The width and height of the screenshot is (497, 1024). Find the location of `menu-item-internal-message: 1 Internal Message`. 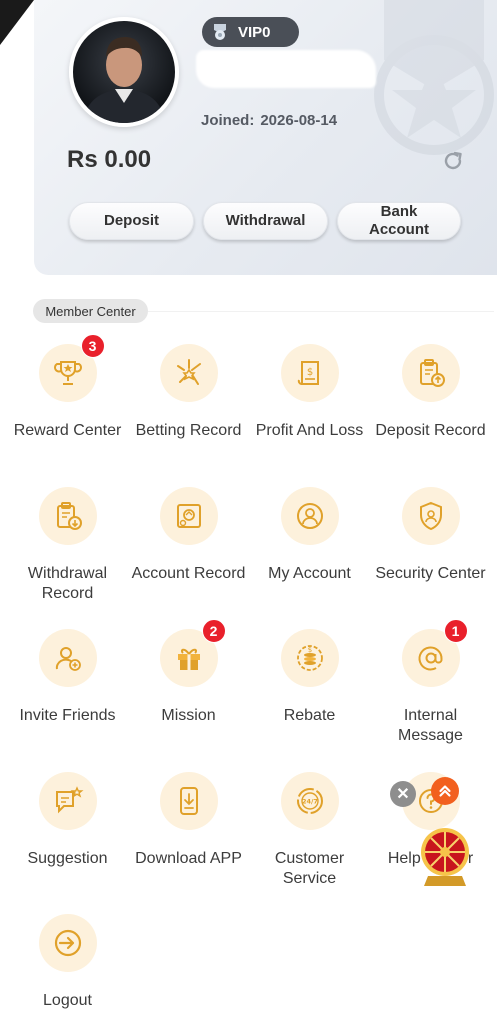

menu-item-internal-message: 1 Internal Message is located at coordinates (430, 682).